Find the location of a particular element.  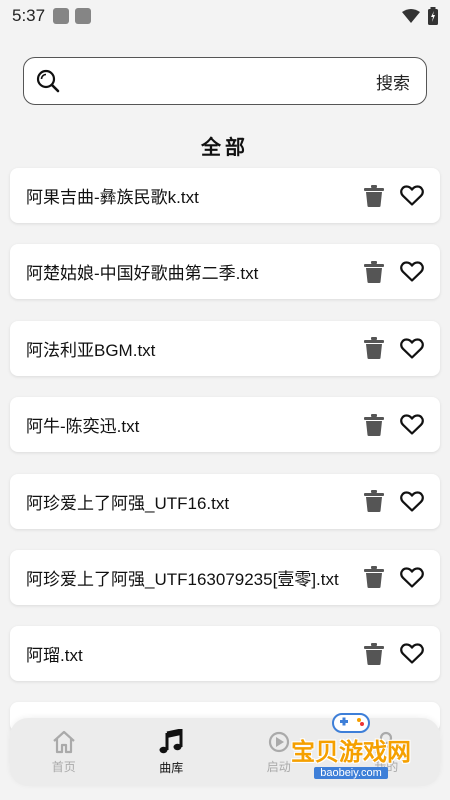

nav-item-library: 曲库 is located at coordinates (171, 752).